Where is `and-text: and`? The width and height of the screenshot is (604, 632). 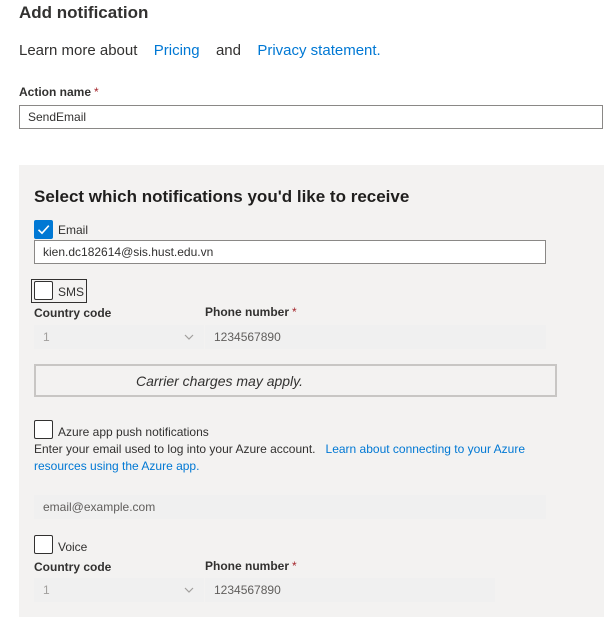 and-text: and is located at coordinates (228, 50).